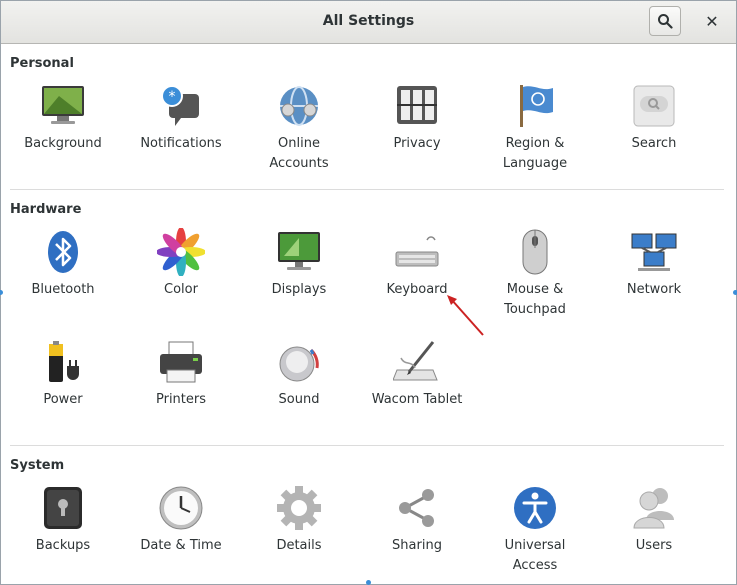 The height and width of the screenshot is (585, 737). Describe the element at coordinates (299, 251) in the screenshot. I see `displays-icon` at that location.